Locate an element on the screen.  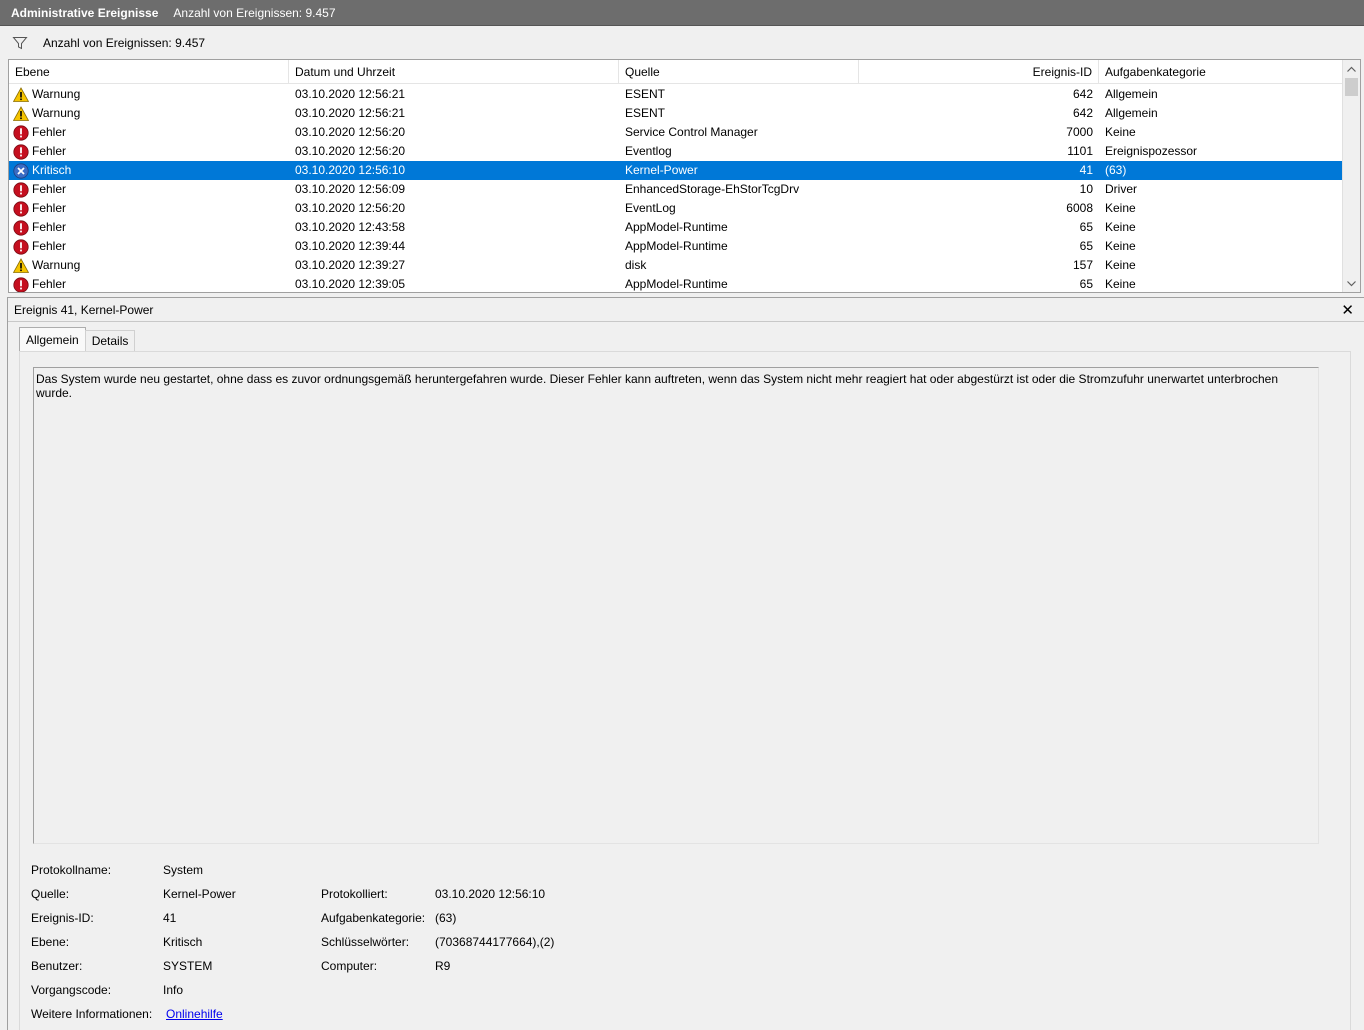
detail-tabs: Allgemein Details is located at coordinates (77, 339).